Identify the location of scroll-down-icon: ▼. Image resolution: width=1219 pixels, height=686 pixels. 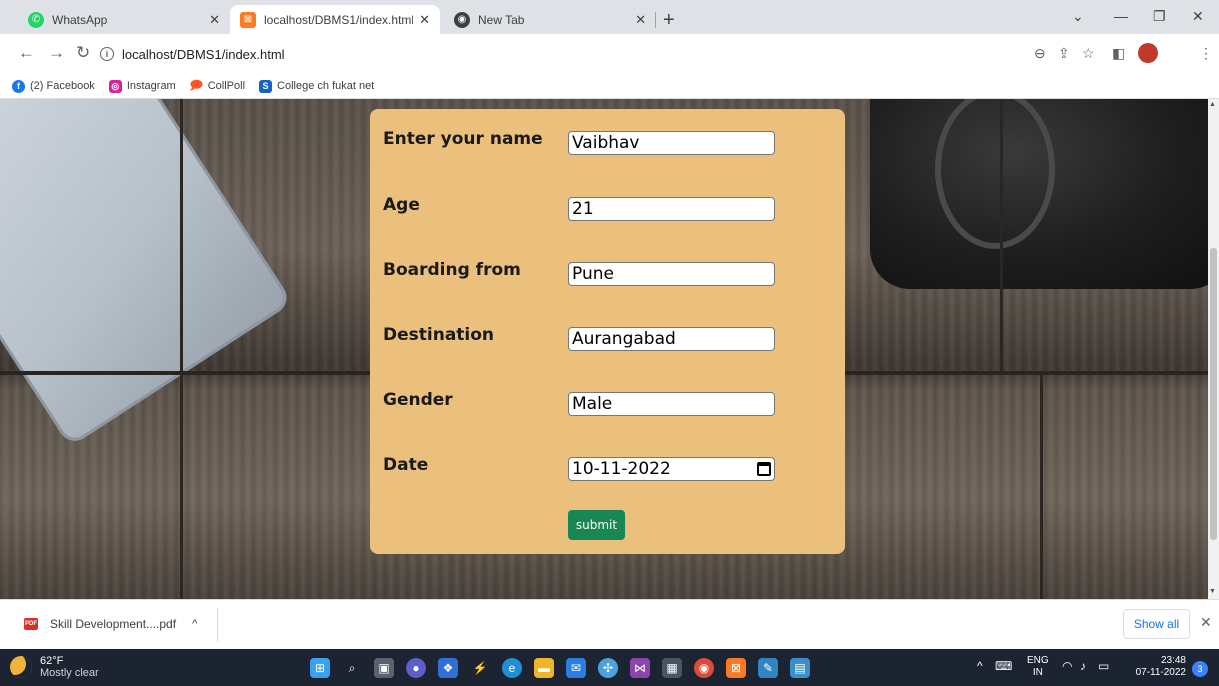
(1212, 591).